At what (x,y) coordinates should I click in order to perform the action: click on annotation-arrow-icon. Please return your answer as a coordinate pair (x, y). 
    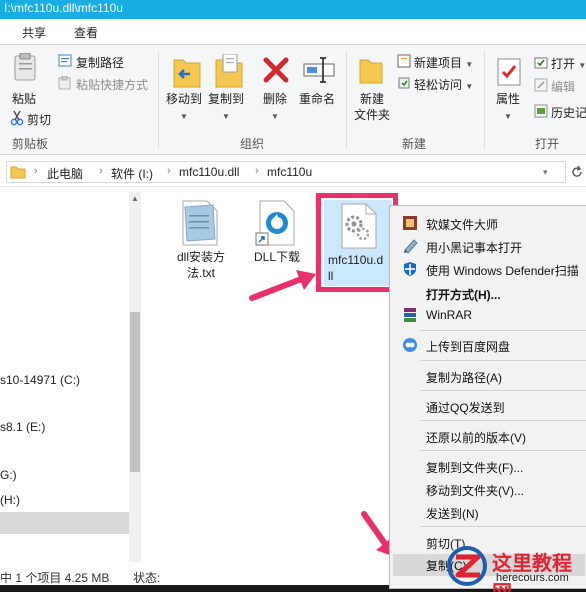
    Looking at the image, I should click on (282, 285).